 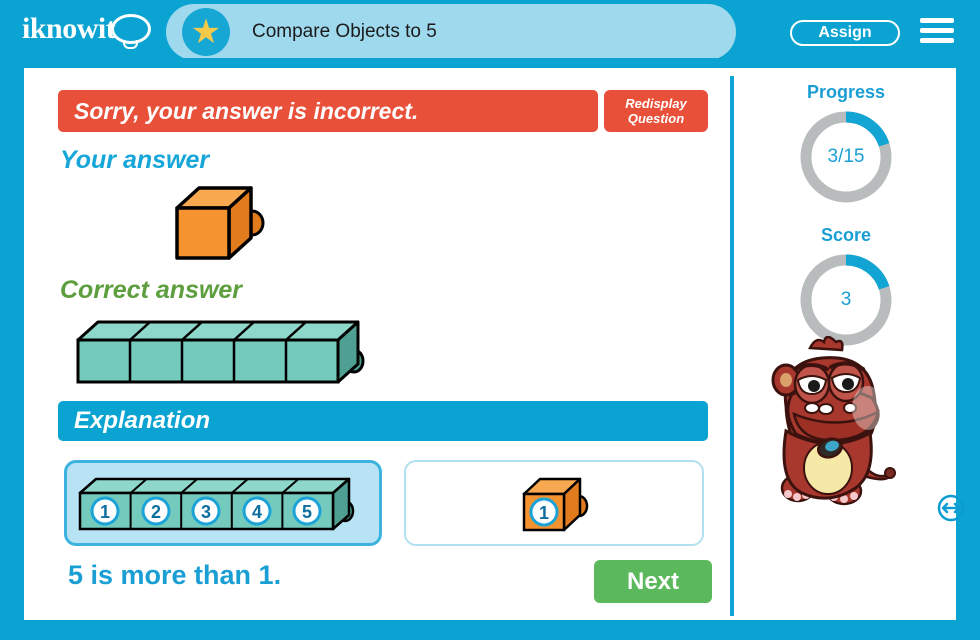 I want to click on redisplay-question-button: Redisplay Question, so click(x=656, y=111).